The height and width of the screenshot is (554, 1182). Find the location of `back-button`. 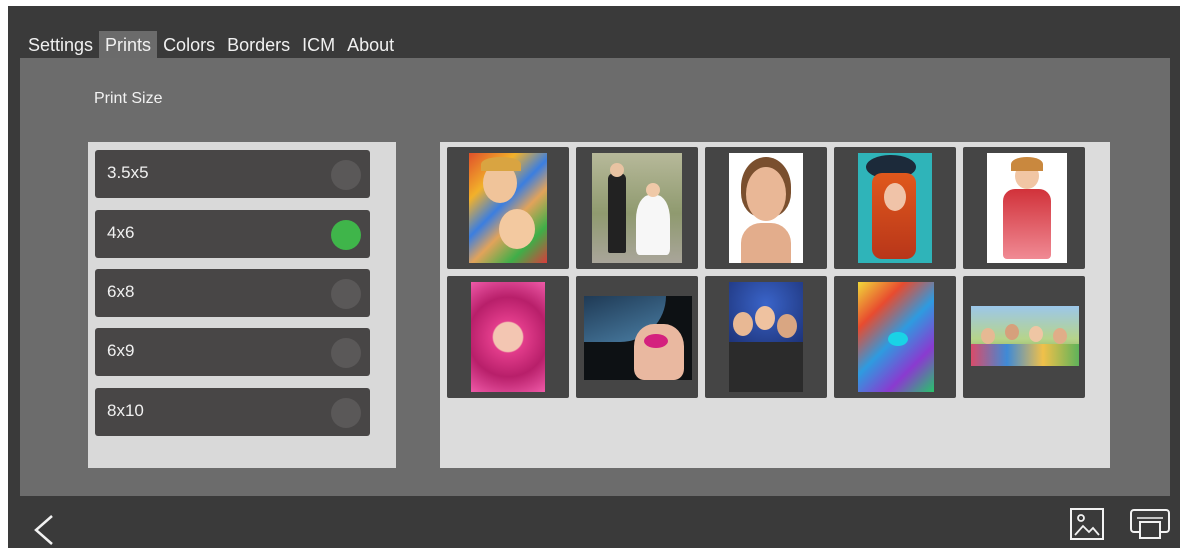

back-button is located at coordinates (45, 530).